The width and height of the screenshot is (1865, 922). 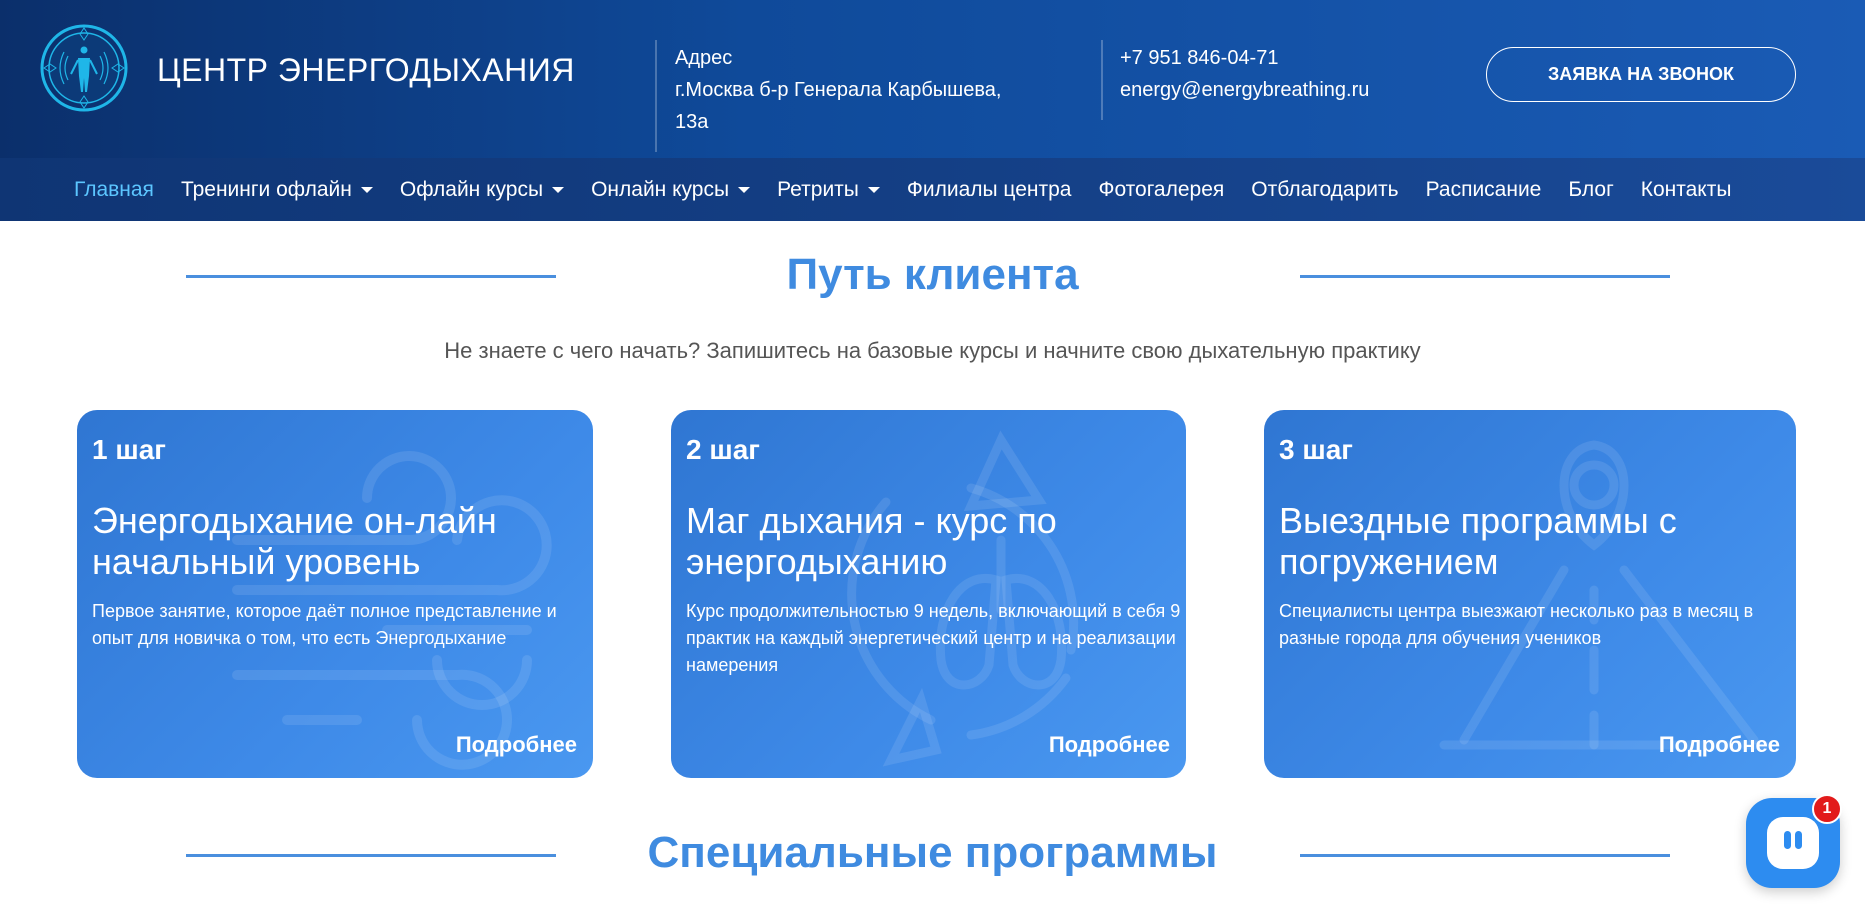 I want to click on nav-label: Филиалы центра, so click(x=989, y=189).